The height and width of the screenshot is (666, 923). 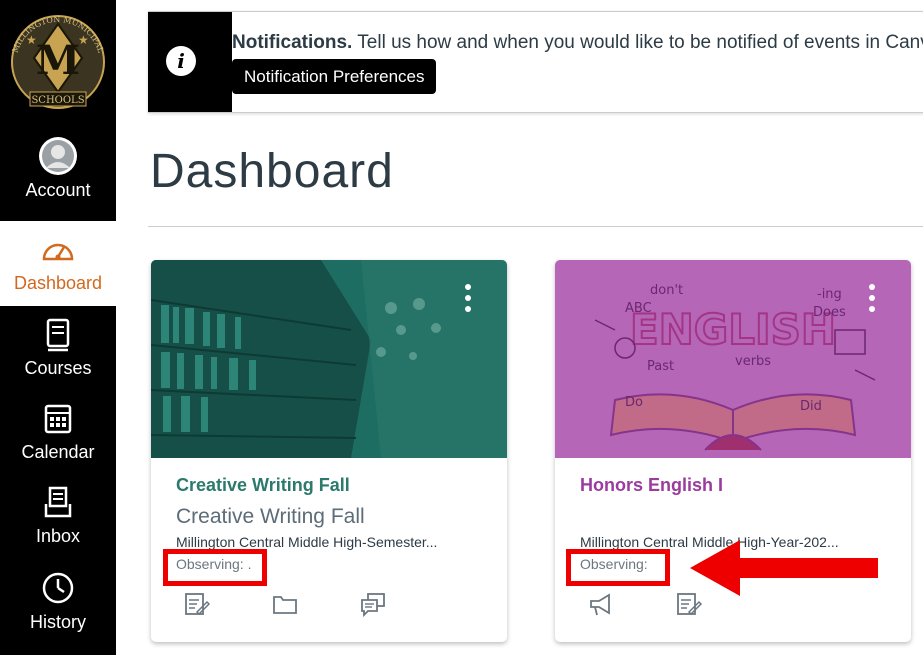 I want to click on nav-calendar: Calendar, so click(x=58, y=432).